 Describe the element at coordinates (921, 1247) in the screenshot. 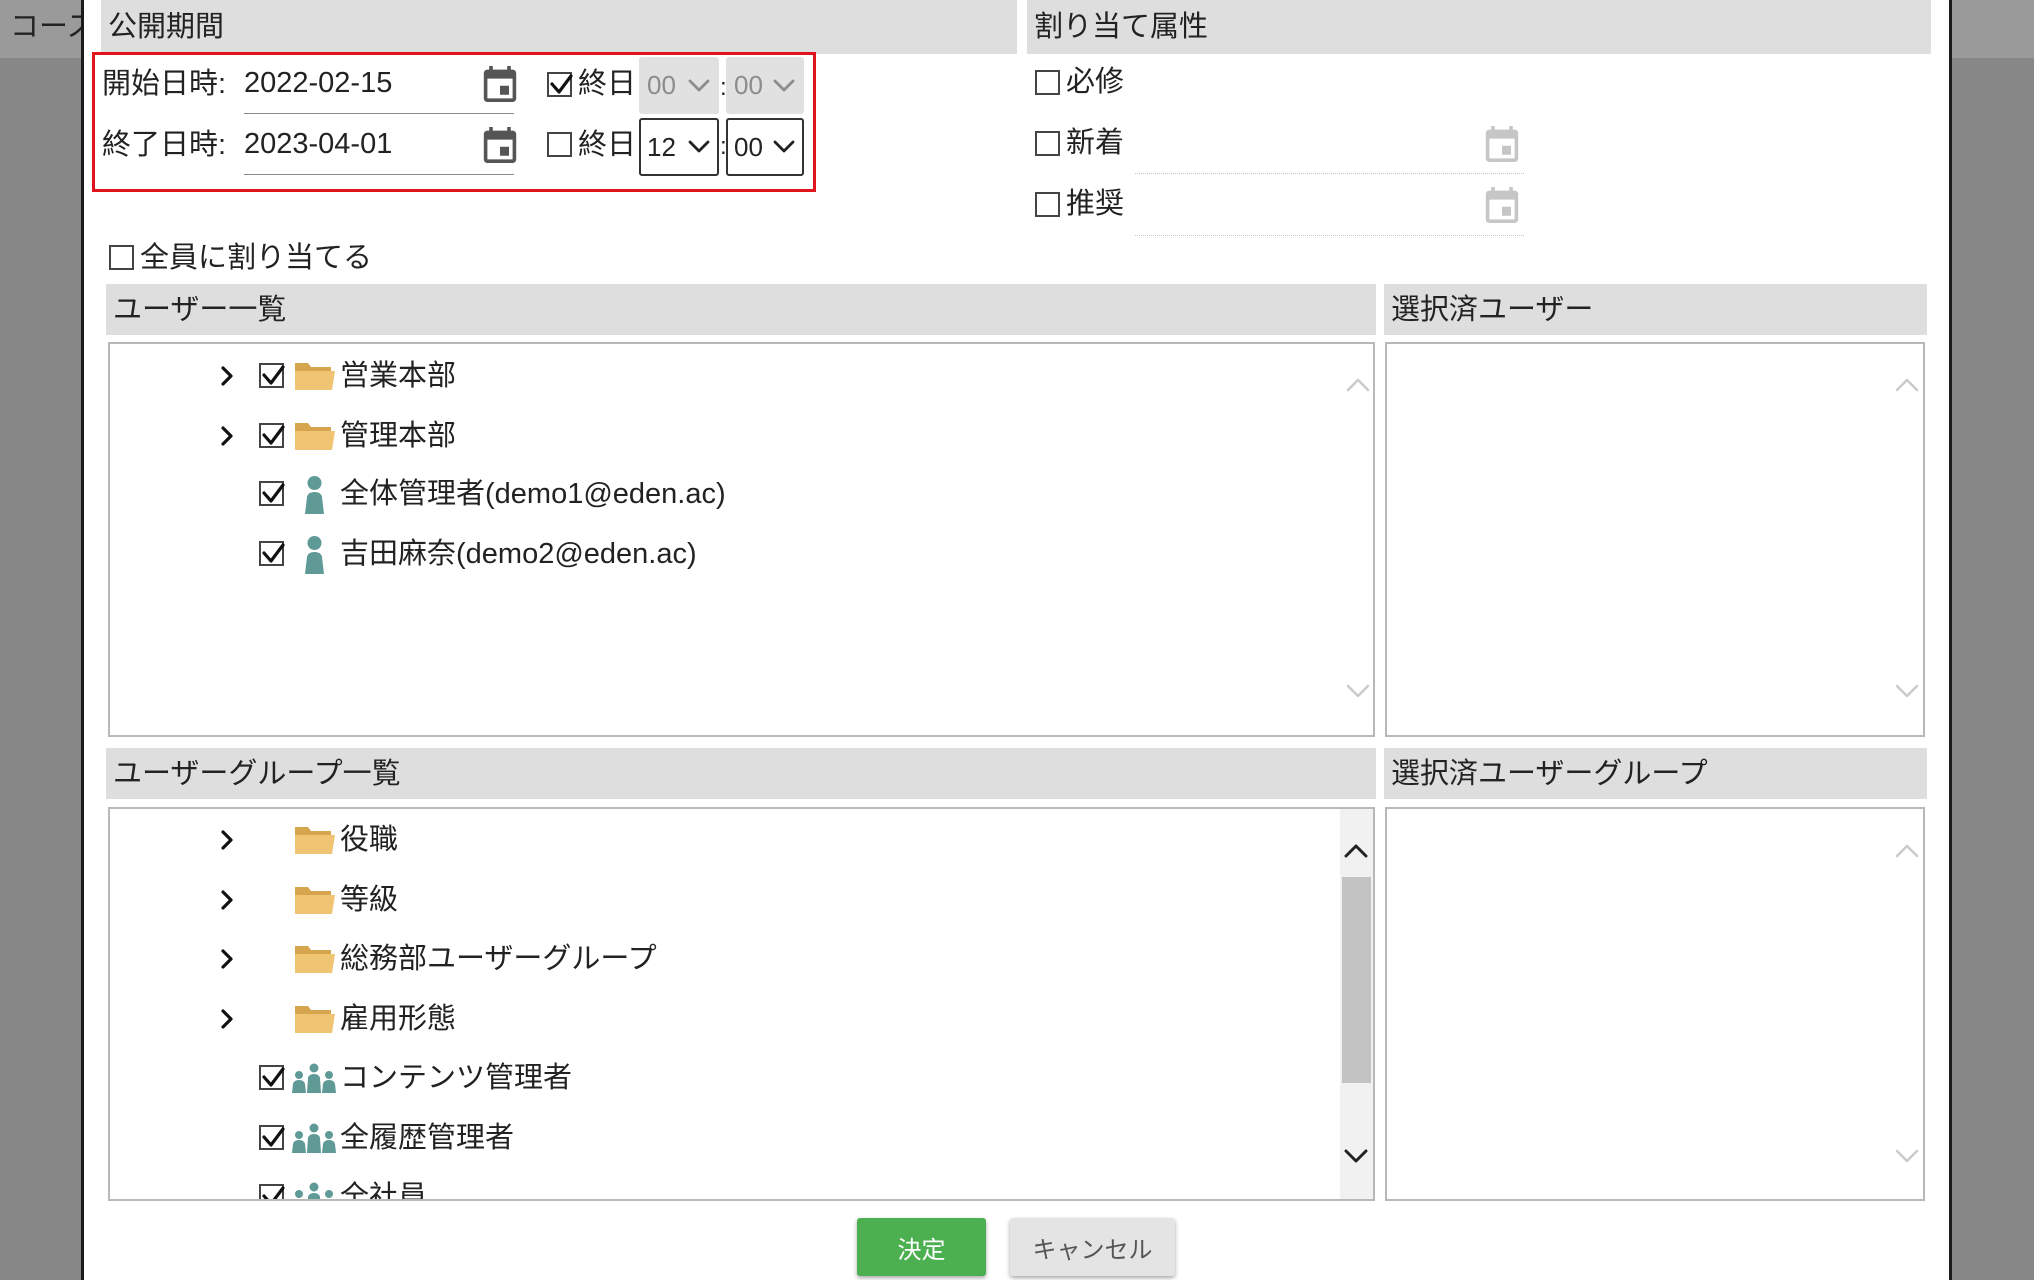

I see `confirm-button: 決定` at that location.